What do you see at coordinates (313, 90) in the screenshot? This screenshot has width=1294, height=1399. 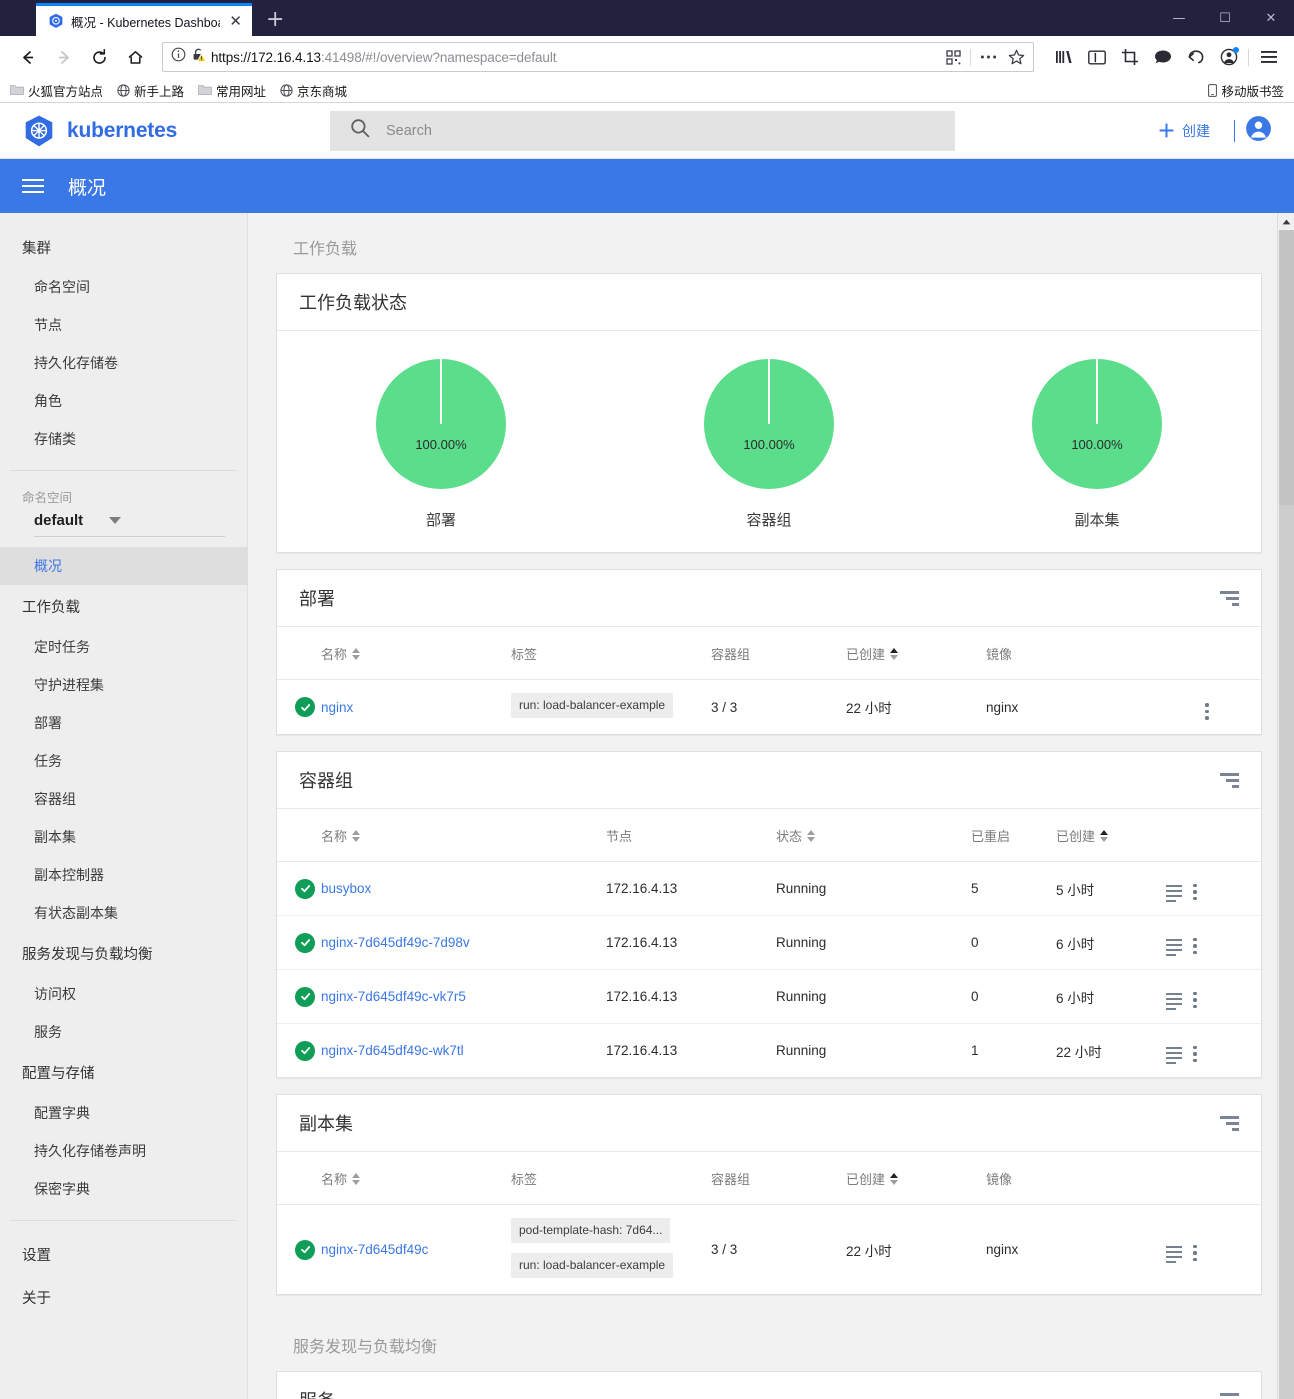 I see `bookmark-item: 京东商城` at bounding box center [313, 90].